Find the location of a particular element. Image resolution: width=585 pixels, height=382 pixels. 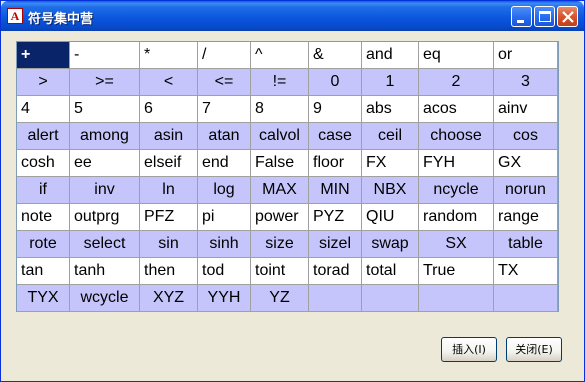

symbol-cell: then is located at coordinates (169, 271).